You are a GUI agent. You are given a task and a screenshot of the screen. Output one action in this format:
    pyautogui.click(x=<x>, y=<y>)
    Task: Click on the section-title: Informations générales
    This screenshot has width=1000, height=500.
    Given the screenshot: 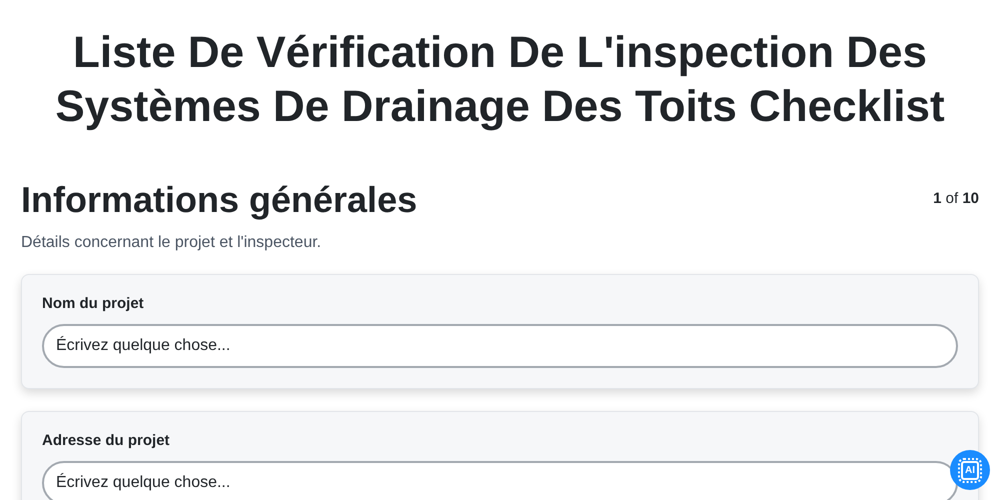 What is the action you would take?
    pyautogui.click(x=219, y=200)
    